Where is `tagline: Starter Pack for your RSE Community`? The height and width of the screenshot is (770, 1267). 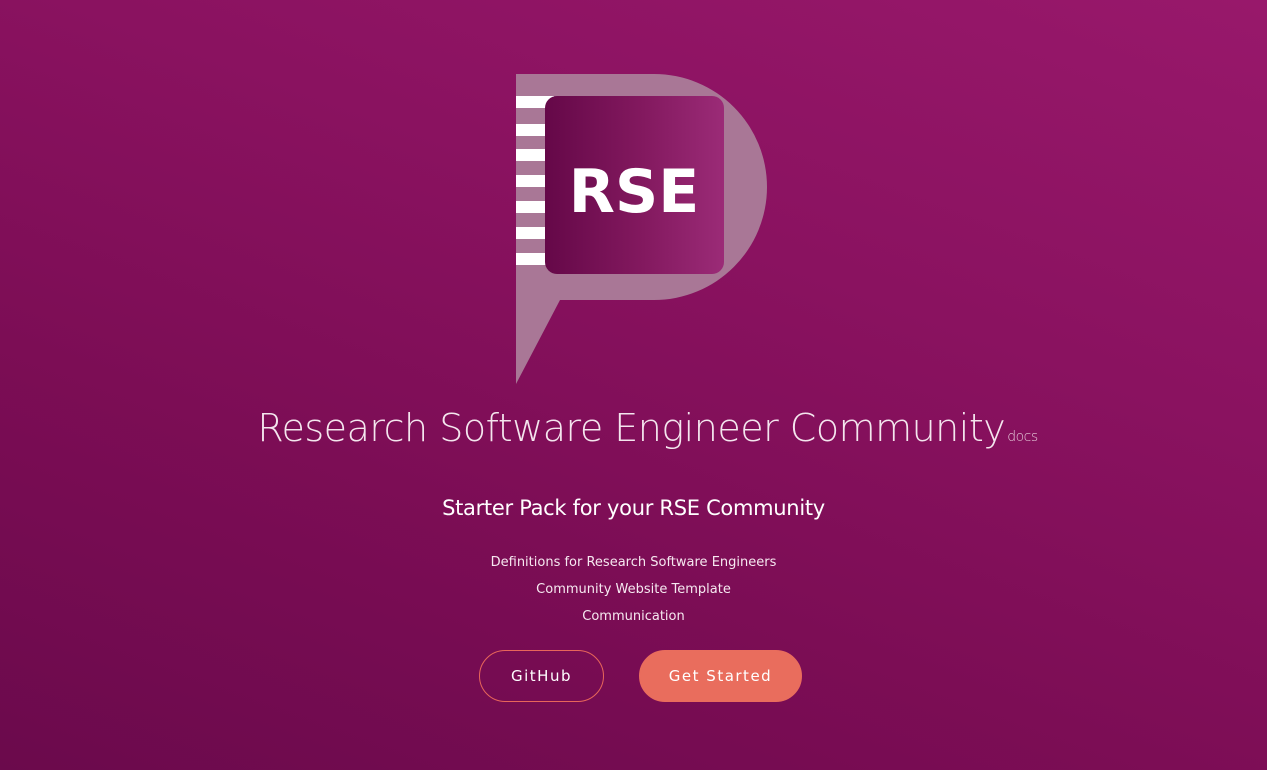 tagline: Starter Pack for your RSE Community is located at coordinates (633, 508).